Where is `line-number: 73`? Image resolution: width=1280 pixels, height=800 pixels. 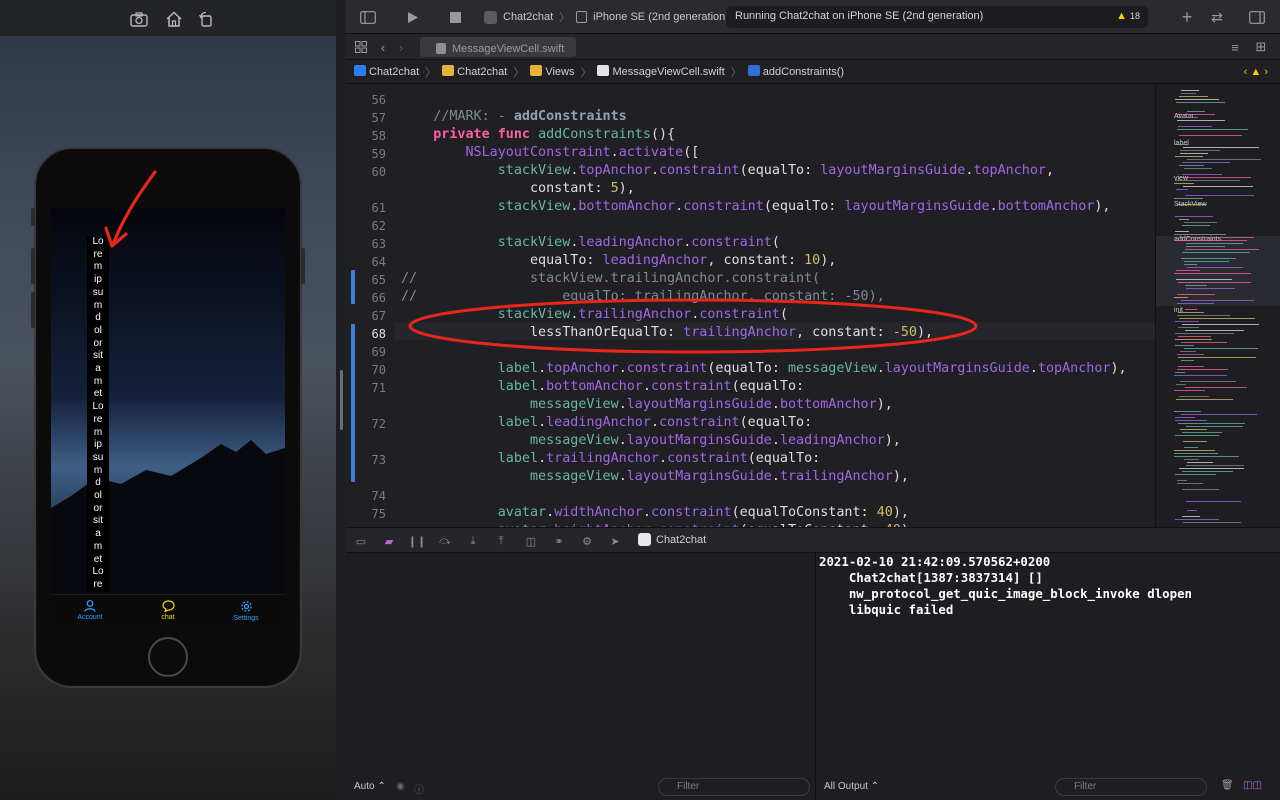
line-number: 73 is located at coordinates (378, 460).